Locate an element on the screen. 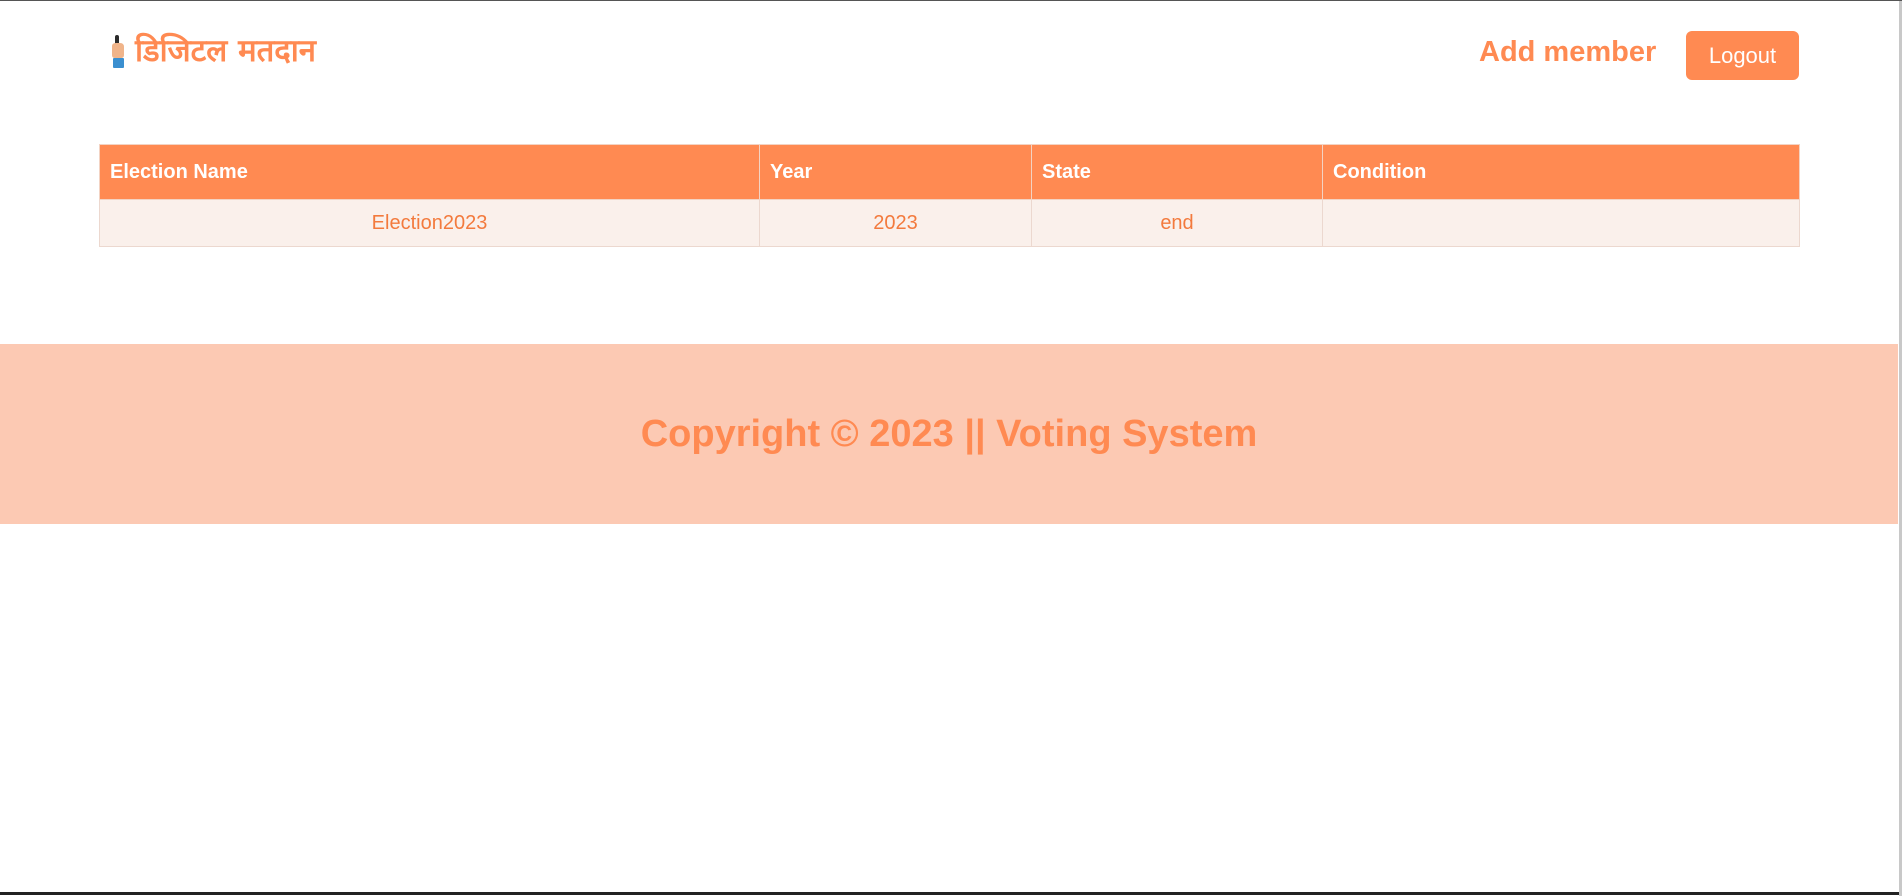 This screenshot has height=896, width=1902. brand-logo: डिजिटल मतदान is located at coordinates (212, 51).